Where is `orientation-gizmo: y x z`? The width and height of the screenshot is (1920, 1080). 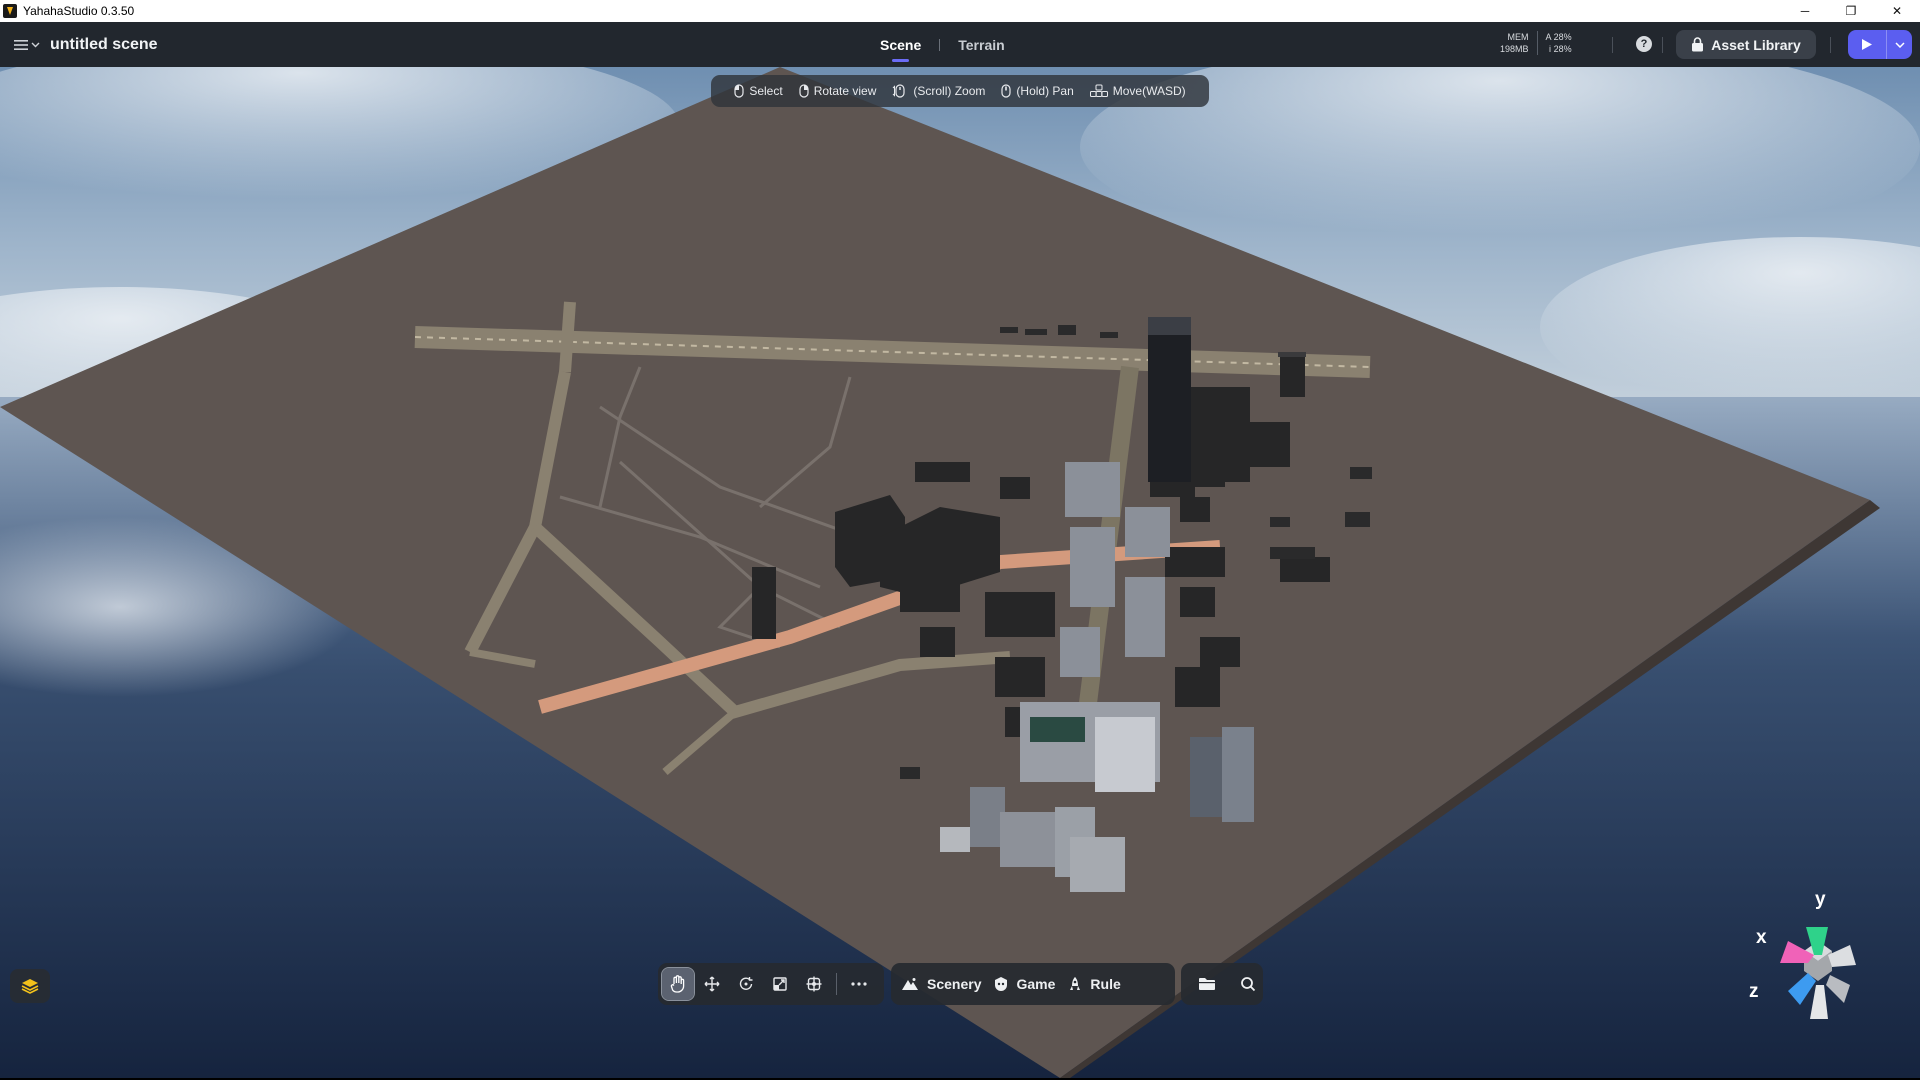
orientation-gizmo: y x z is located at coordinates (1814, 956).